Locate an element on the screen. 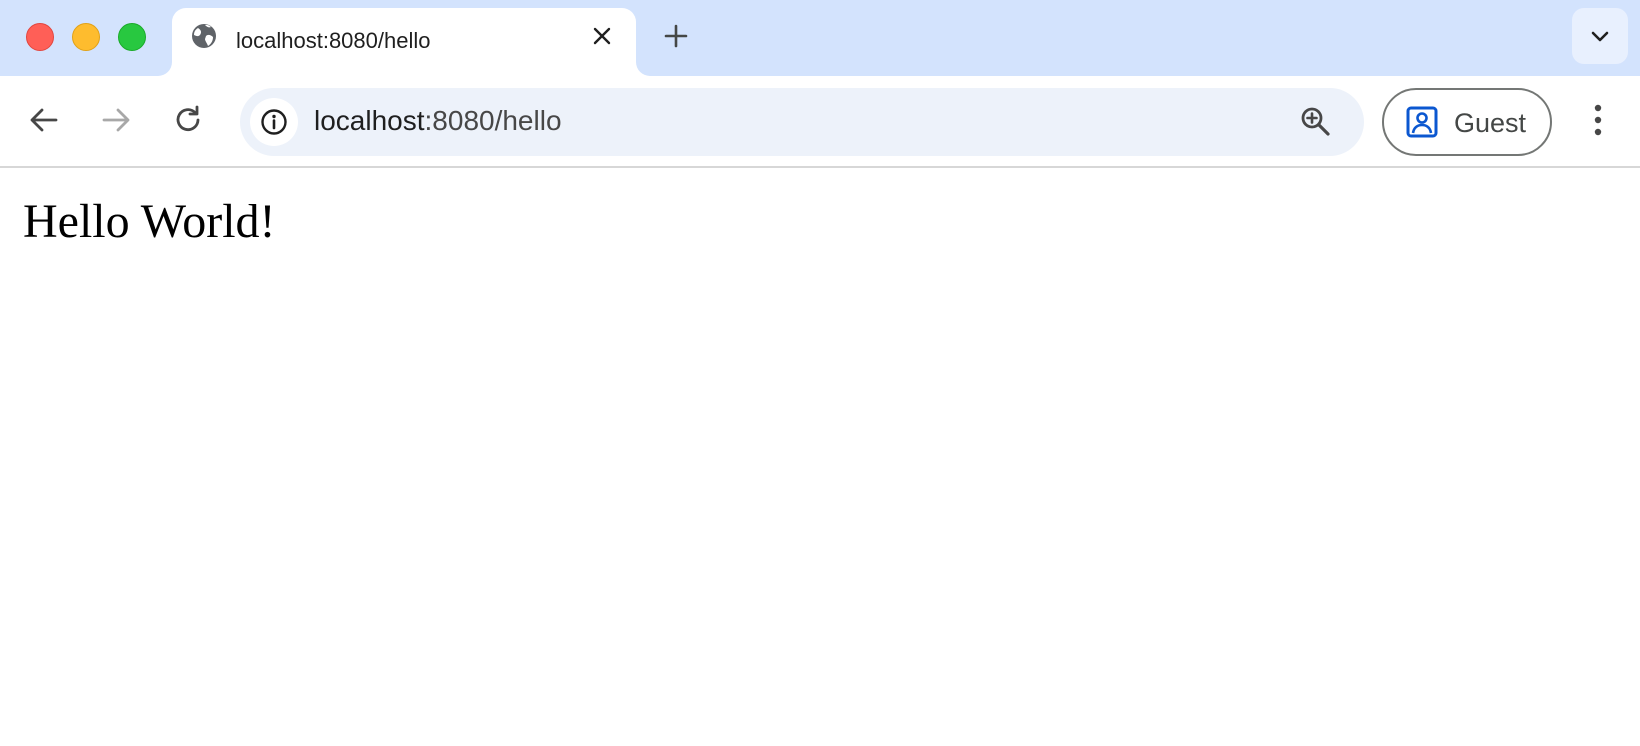 Image resolution: width=1640 pixels, height=746 pixels. page-heading: Hello World! is located at coordinates (149, 221).